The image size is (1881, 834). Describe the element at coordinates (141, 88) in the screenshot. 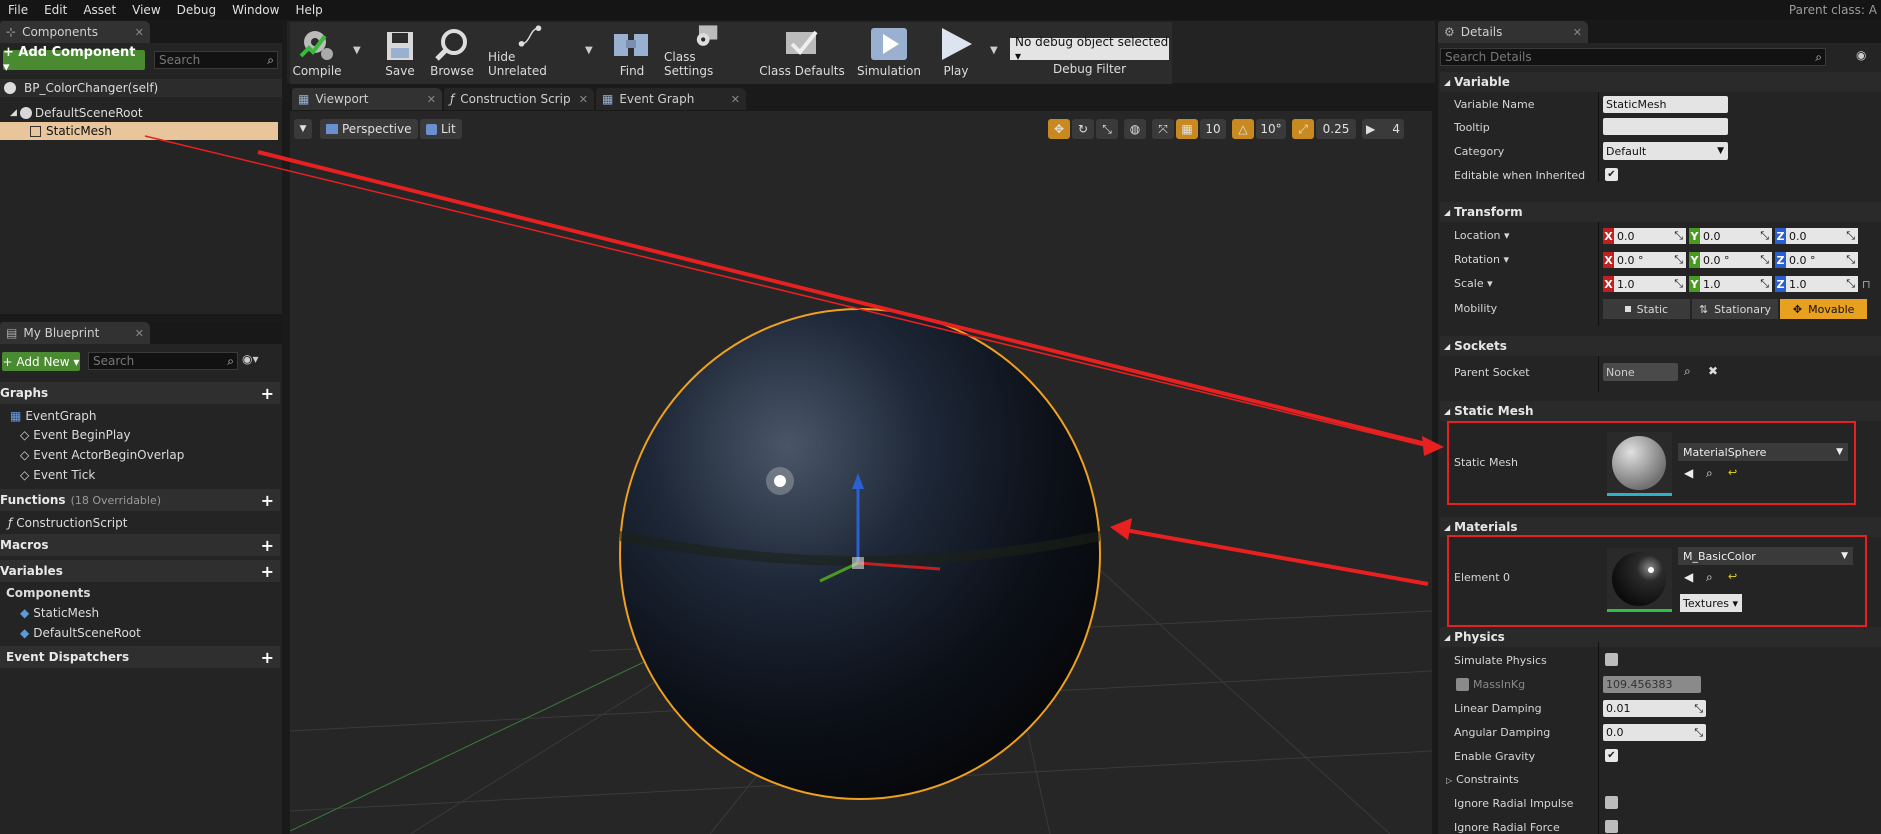

I see `self-row: BP_ColorChanger(self)` at that location.